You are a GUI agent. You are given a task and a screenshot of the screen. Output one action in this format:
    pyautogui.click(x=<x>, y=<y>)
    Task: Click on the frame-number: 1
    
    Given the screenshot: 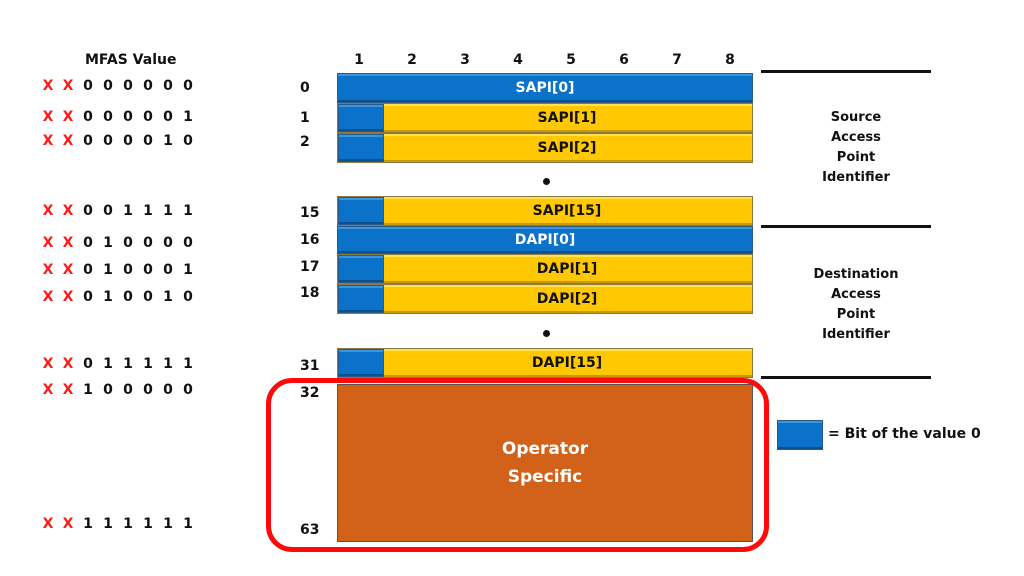 What is the action you would take?
    pyautogui.click(x=305, y=118)
    